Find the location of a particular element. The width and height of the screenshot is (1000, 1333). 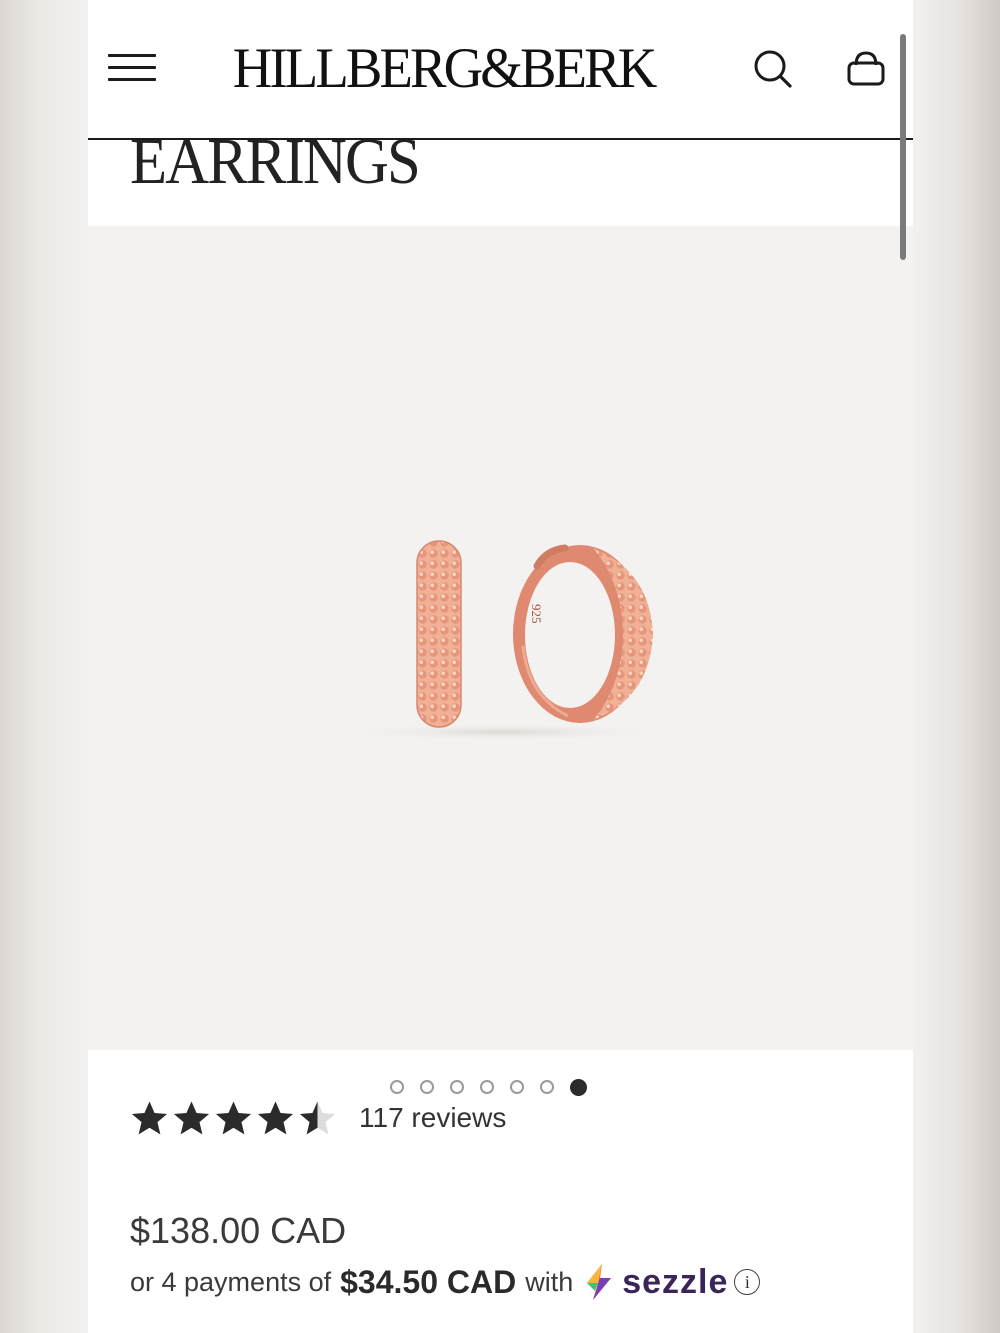

page-title: EARRINGS is located at coordinates (275, 168).